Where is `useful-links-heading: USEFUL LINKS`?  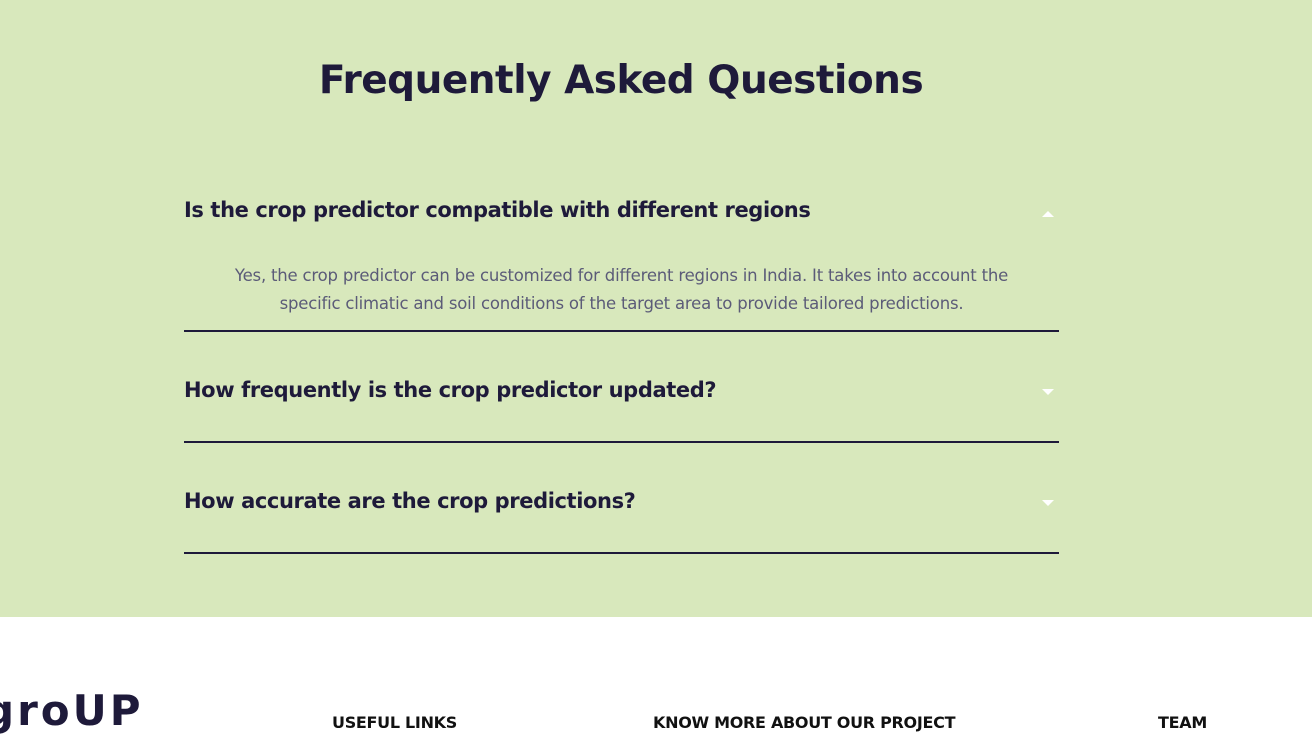 useful-links-heading: USEFUL LINKS is located at coordinates (394, 722).